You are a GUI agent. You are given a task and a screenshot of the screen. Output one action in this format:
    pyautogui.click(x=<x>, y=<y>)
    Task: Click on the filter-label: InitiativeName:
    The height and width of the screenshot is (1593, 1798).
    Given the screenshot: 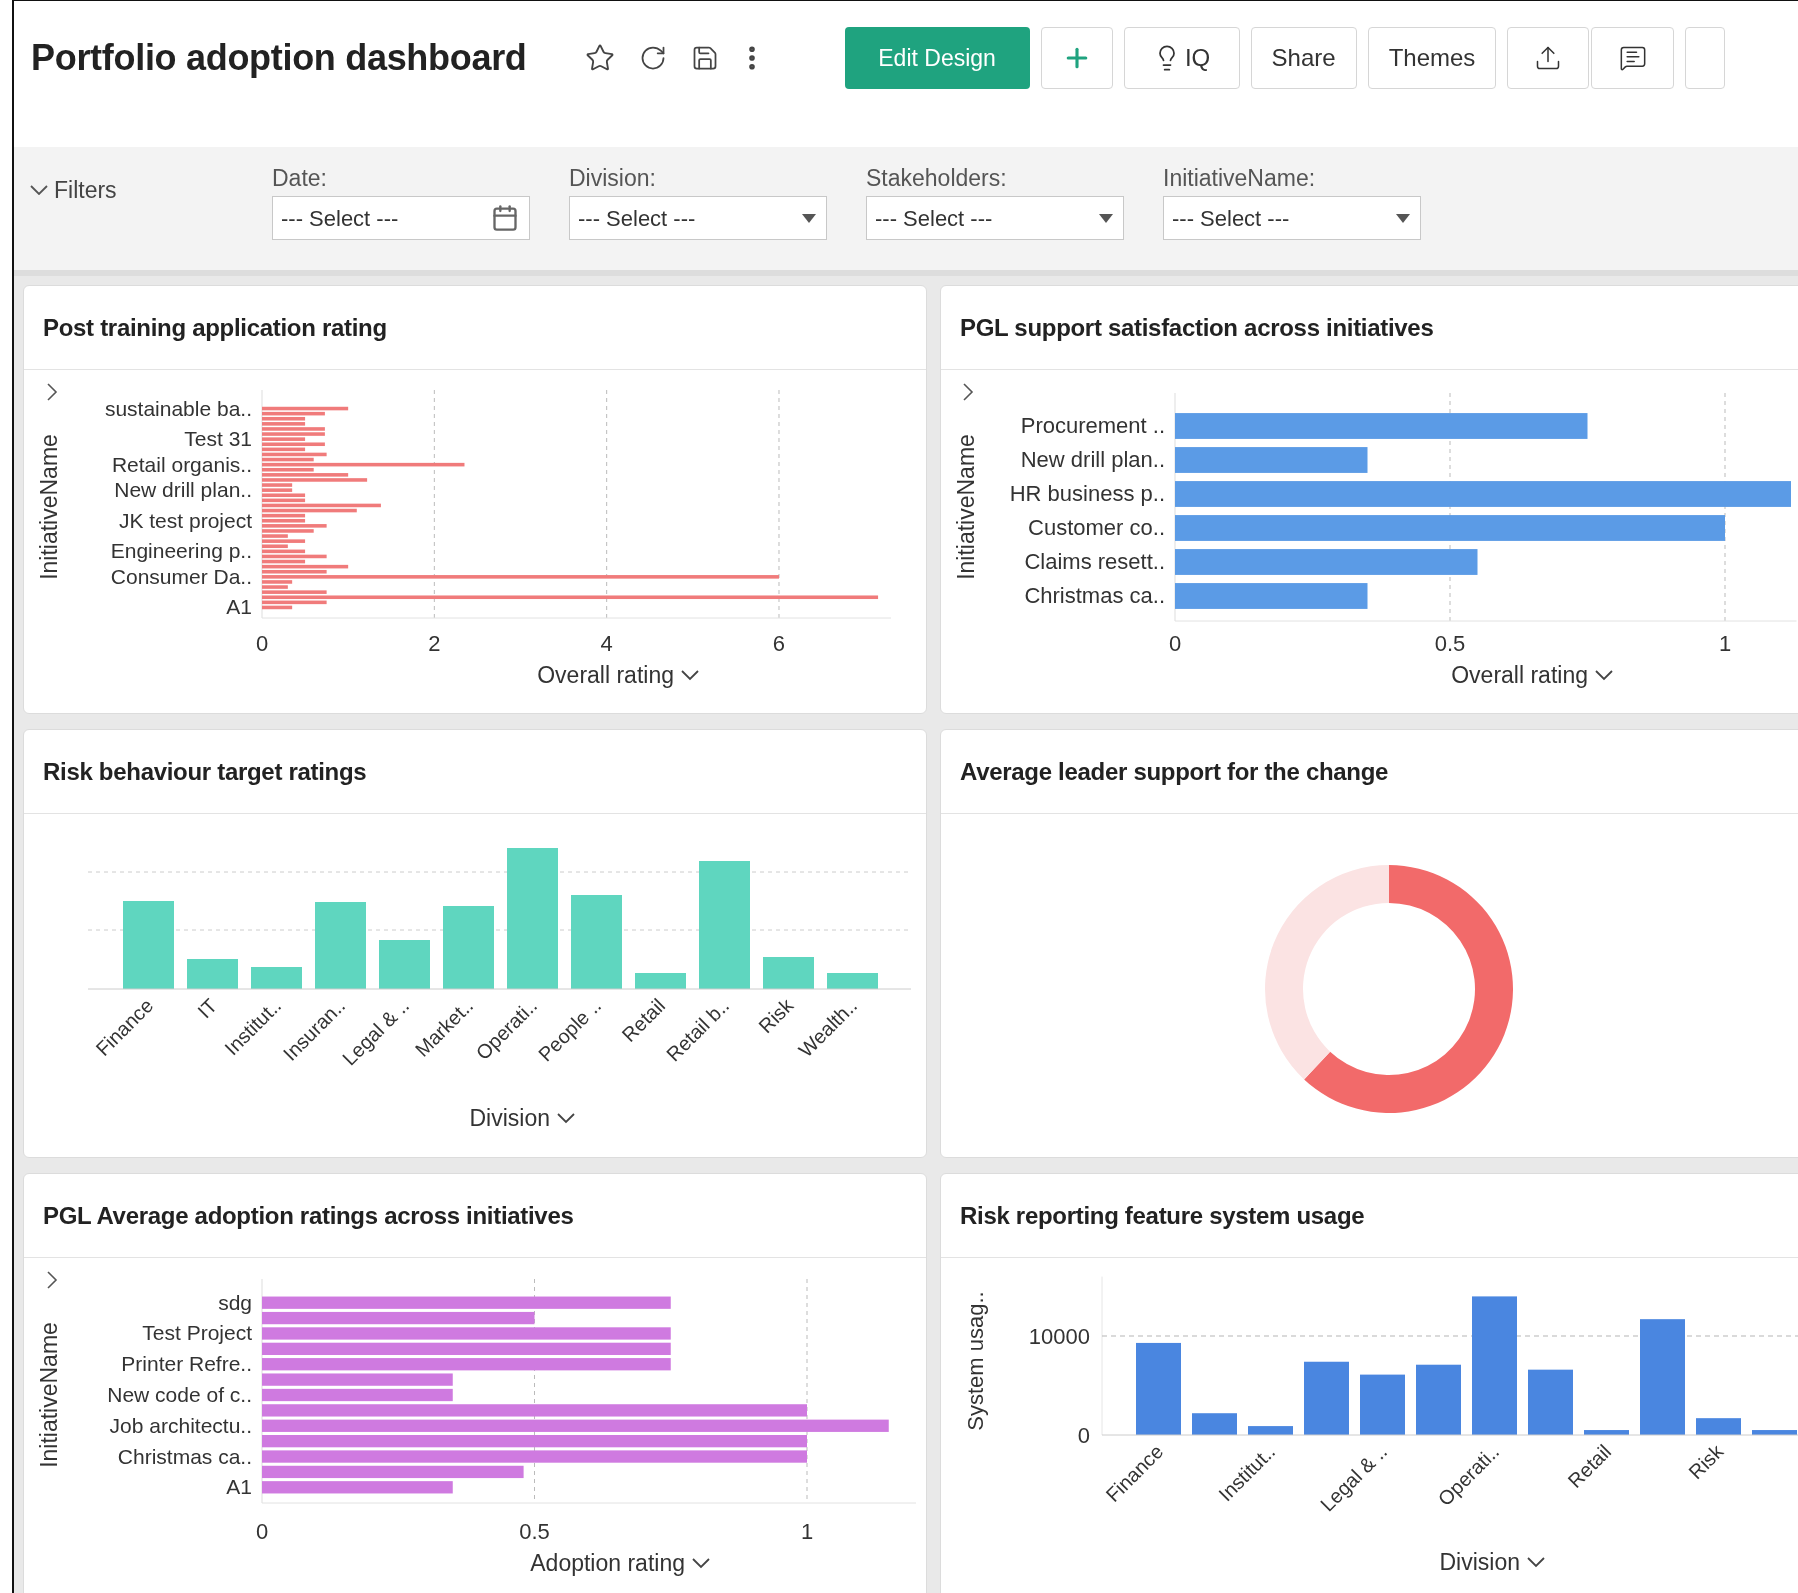 What is the action you would take?
    pyautogui.click(x=1240, y=178)
    